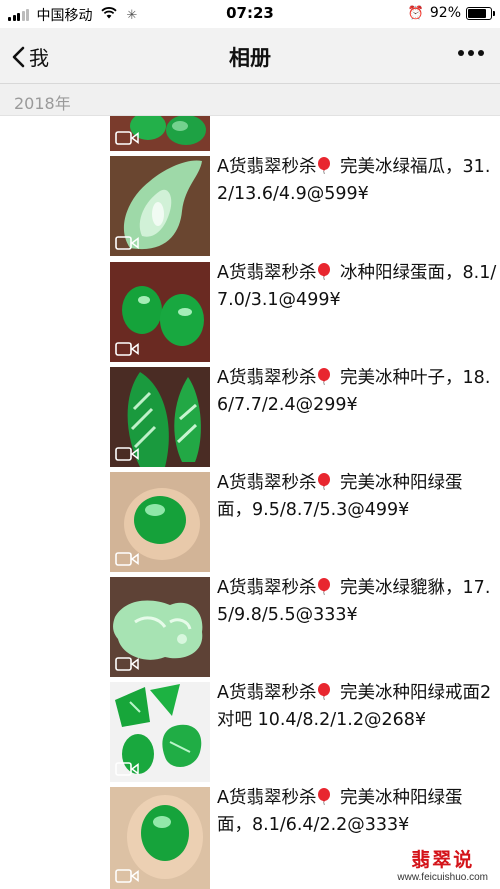  I want to click on watermark-brand: 翡翠说, so click(443, 860).